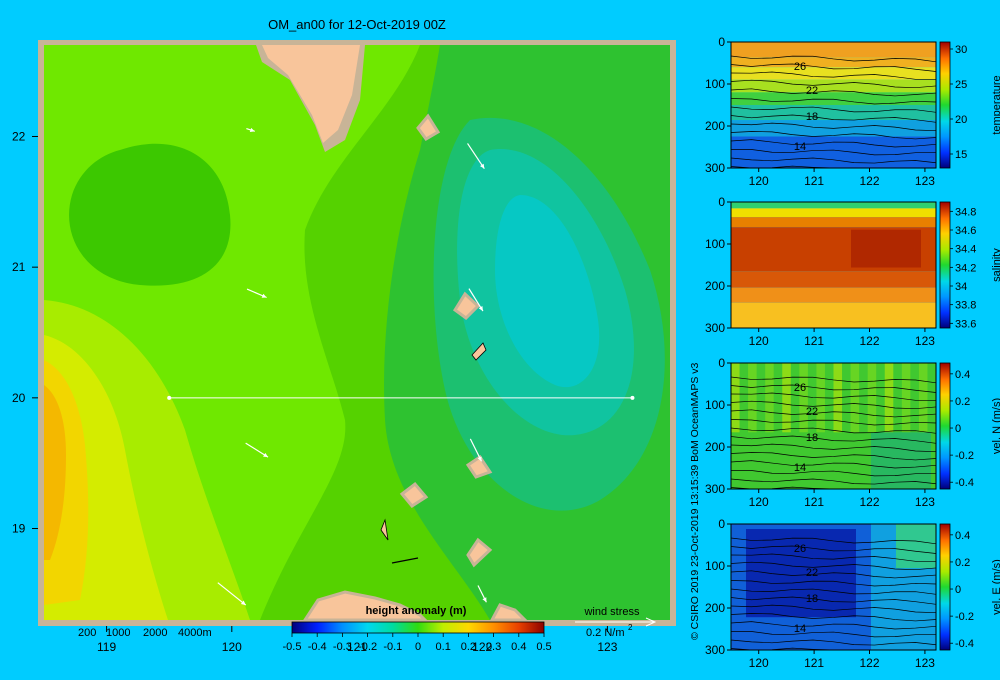 The height and width of the screenshot is (680, 1000). What do you see at coordinates (19, 529) in the screenshot?
I see `map-y-tick-label: 19` at bounding box center [19, 529].